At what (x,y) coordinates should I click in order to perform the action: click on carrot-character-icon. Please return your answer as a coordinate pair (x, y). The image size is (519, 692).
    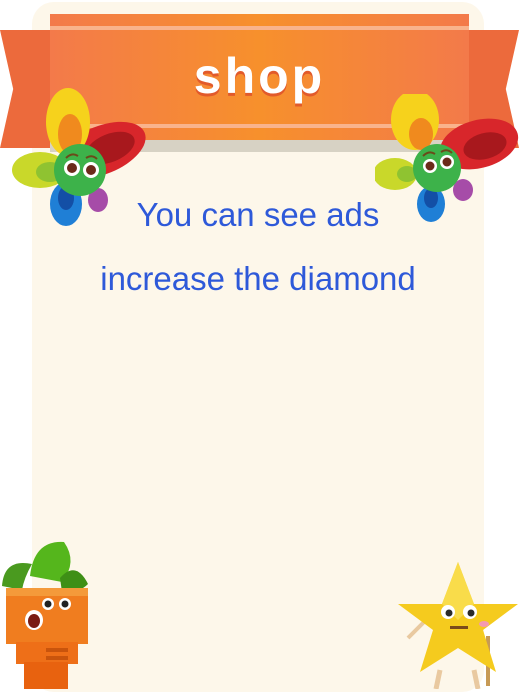
    Looking at the image, I should click on (45, 615).